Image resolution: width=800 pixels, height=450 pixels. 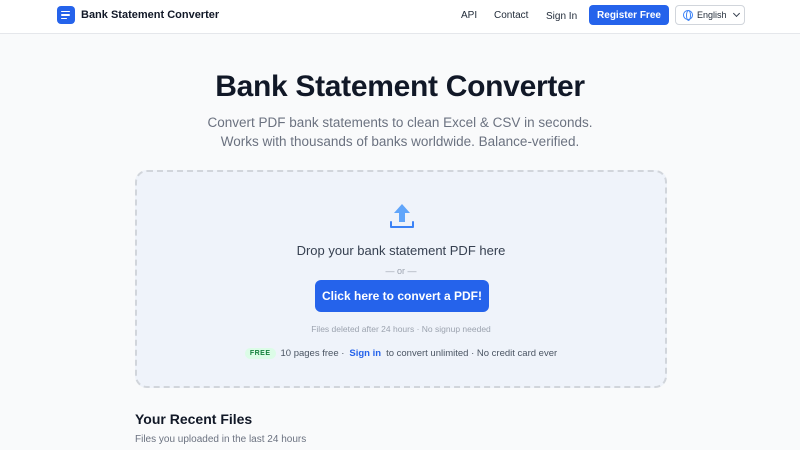 What do you see at coordinates (150, 15) in the screenshot?
I see `brand-name: Bank Statement Converter` at bounding box center [150, 15].